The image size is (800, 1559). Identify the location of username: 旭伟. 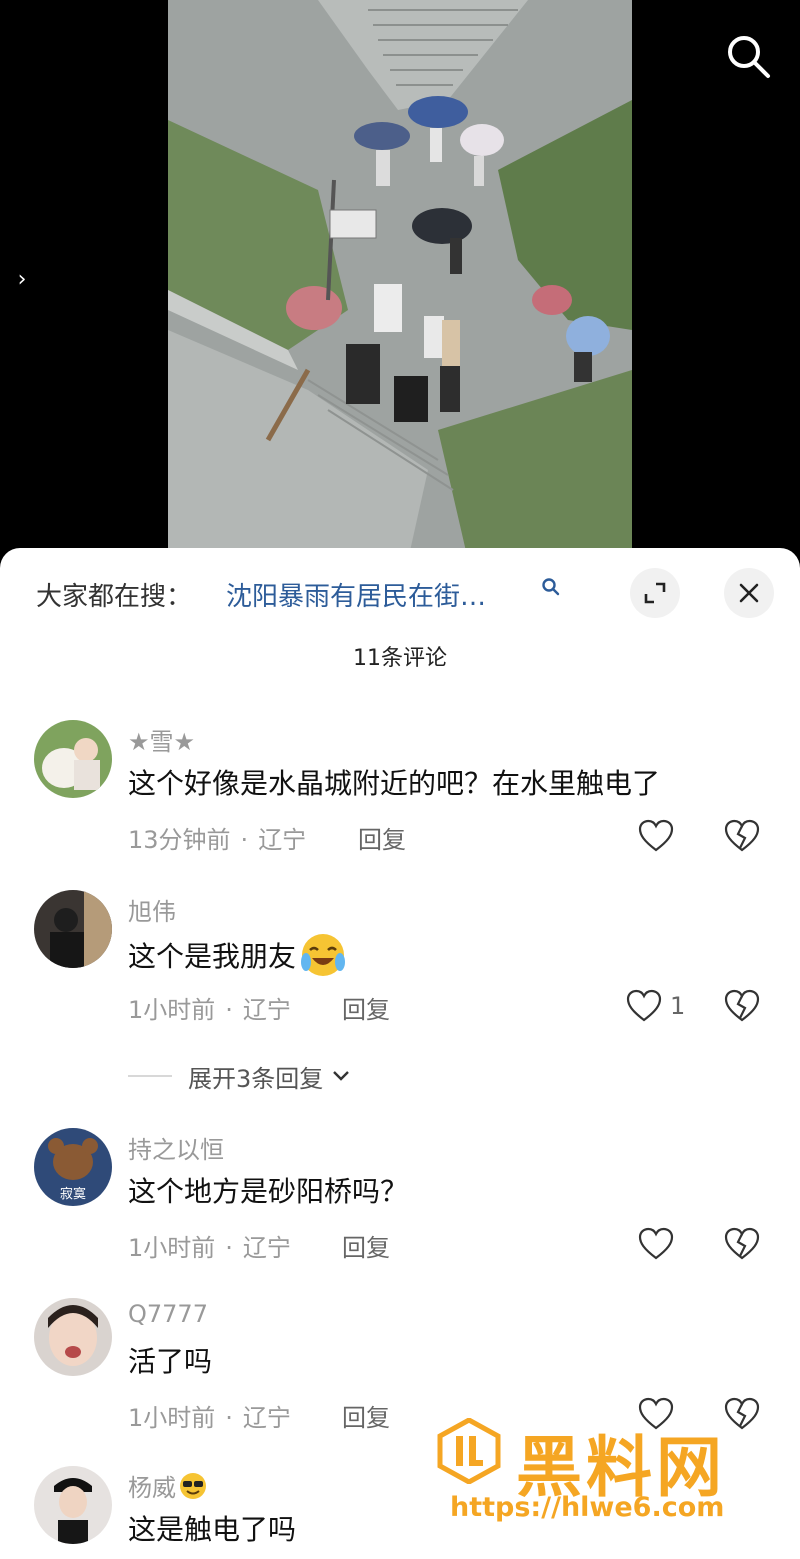
(152, 909).